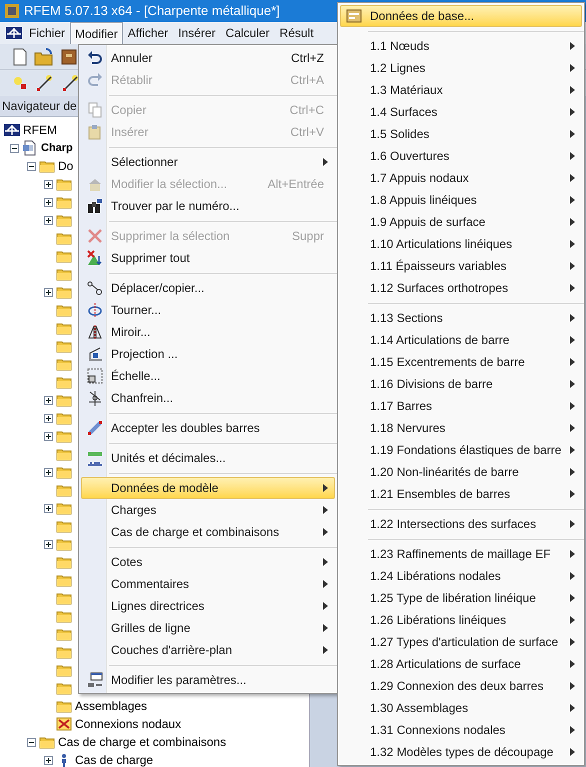 The height and width of the screenshot is (767, 586). What do you see at coordinates (461, 178) in the screenshot?
I see `menu-item: 1.7 Appuis nodaux` at bounding box center [461, 178].